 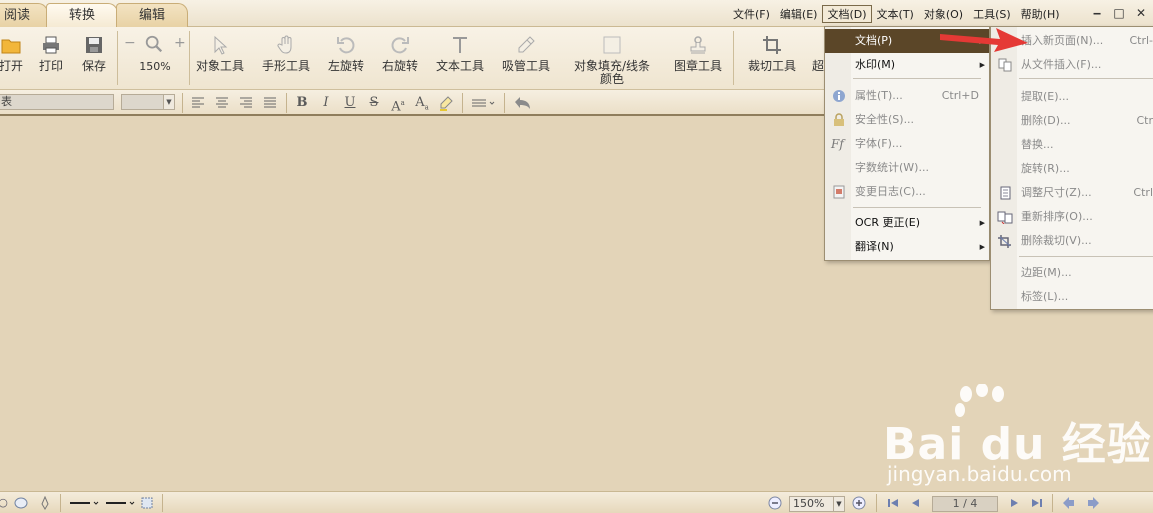 What do you see at coordinates (526, 44) in the screenshot?
I see `eyedropper-icon` at bounding box center [526, 44].